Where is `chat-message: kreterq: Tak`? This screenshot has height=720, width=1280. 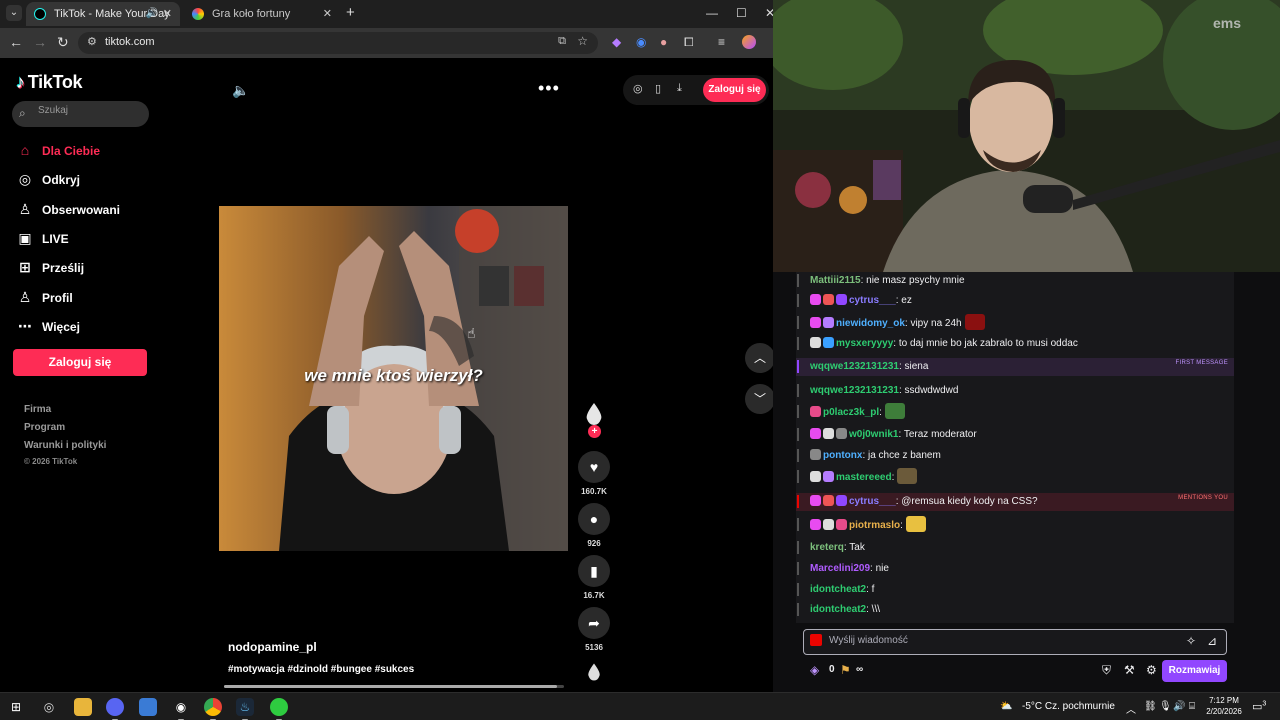 chat-message: kreterq: Tak is located at coordinates (1015, 548).